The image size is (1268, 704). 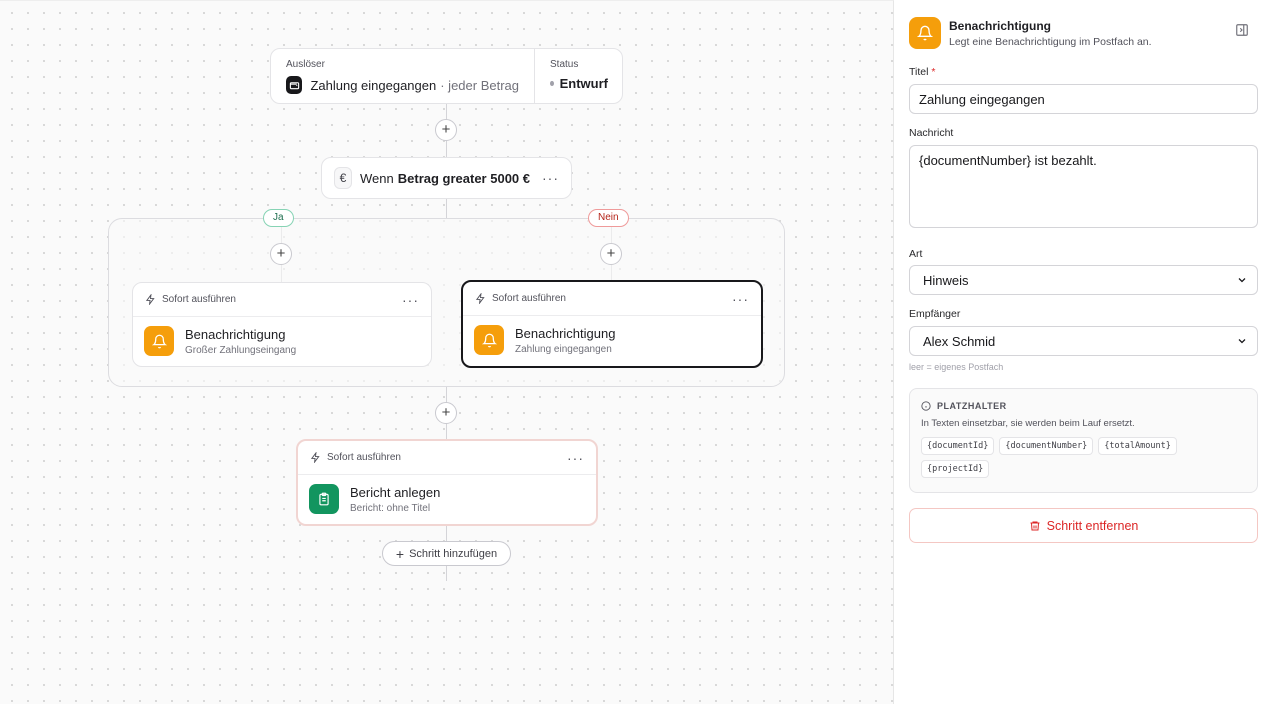 I want to click on wallet-icon, so click(x=294, y=85).